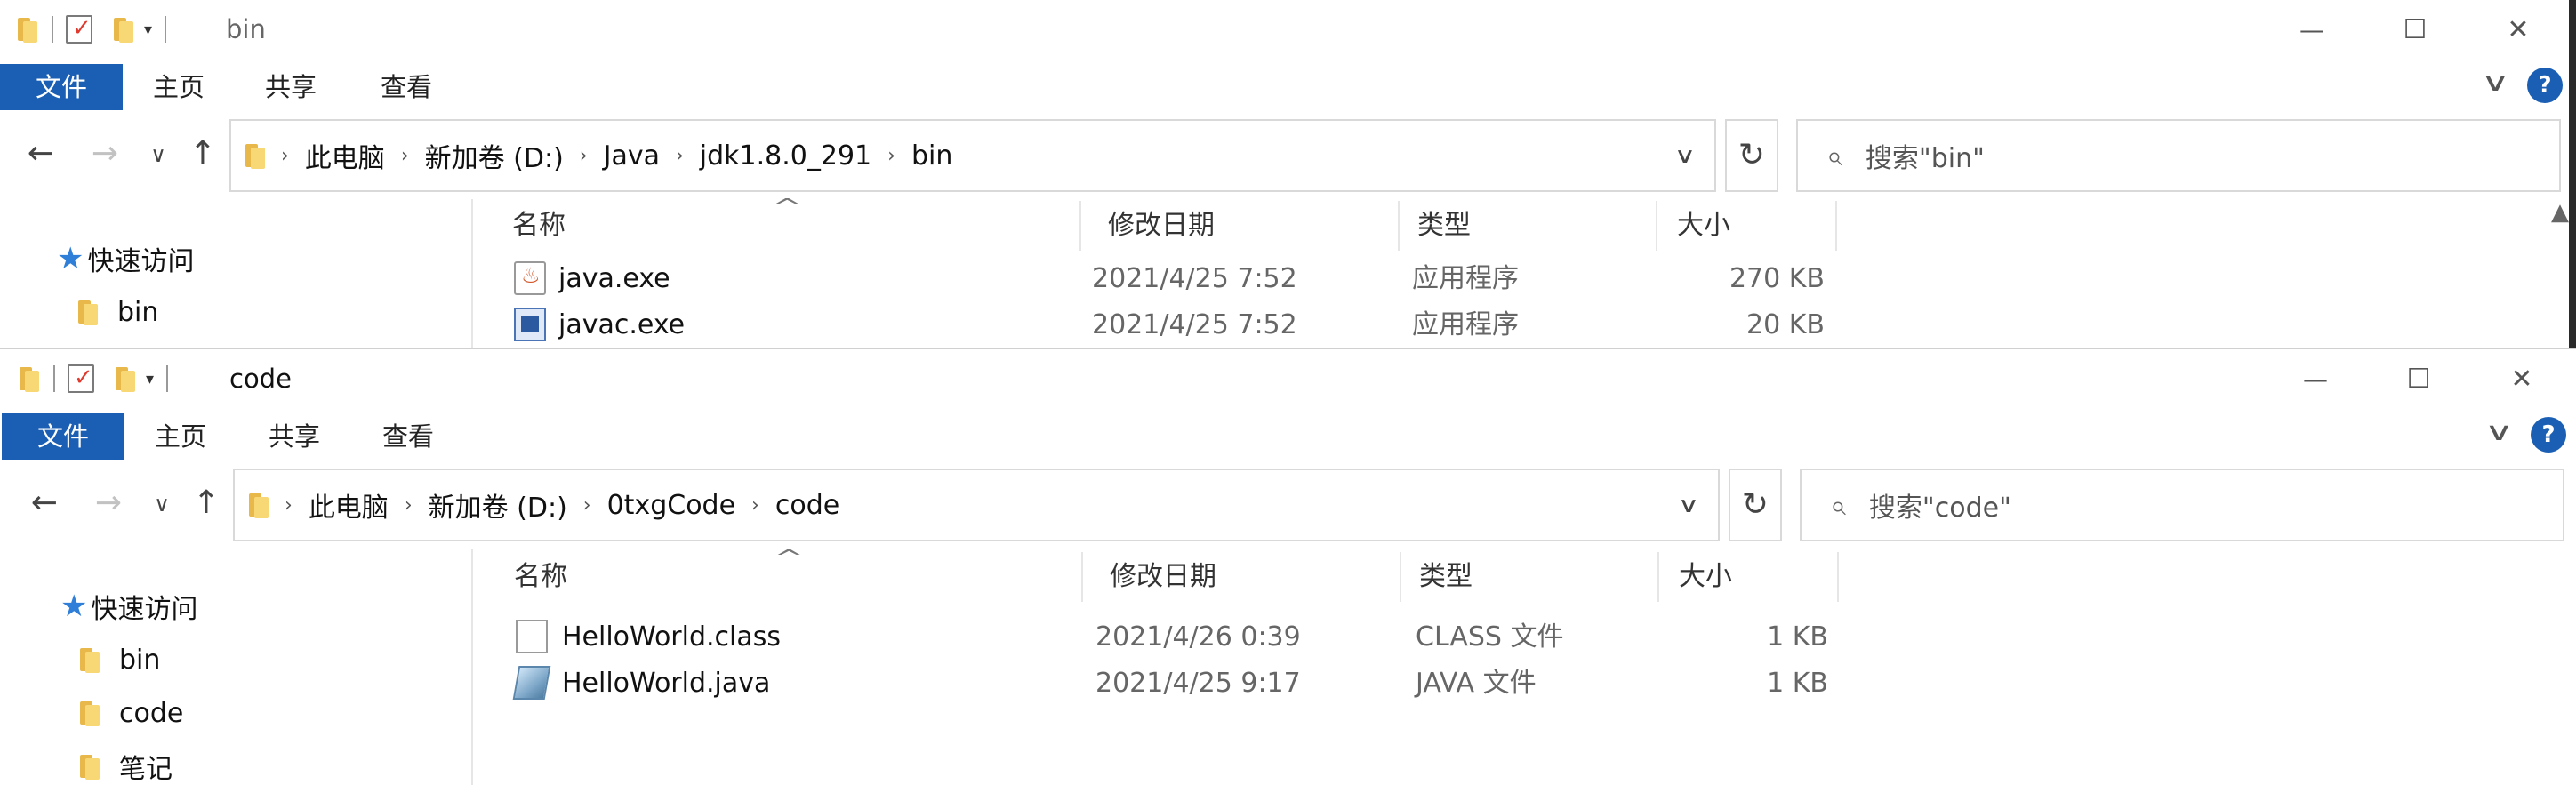  Describe the element at coordinates (2178, 155) in the screenshot. I see `search-box: ⌕ 搜索"bin"` at that location.